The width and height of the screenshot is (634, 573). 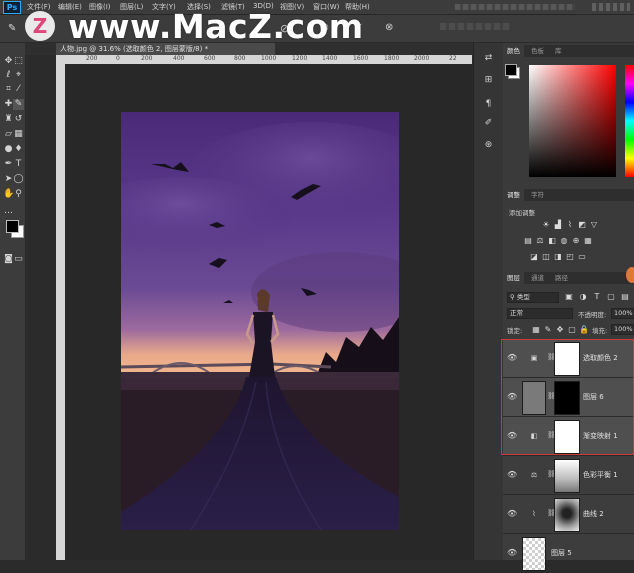 What do you see at coordinates (569, 296) in the screenshot?
I see `filter-pixel-icon: ▣` at bounding box center [569, 296].